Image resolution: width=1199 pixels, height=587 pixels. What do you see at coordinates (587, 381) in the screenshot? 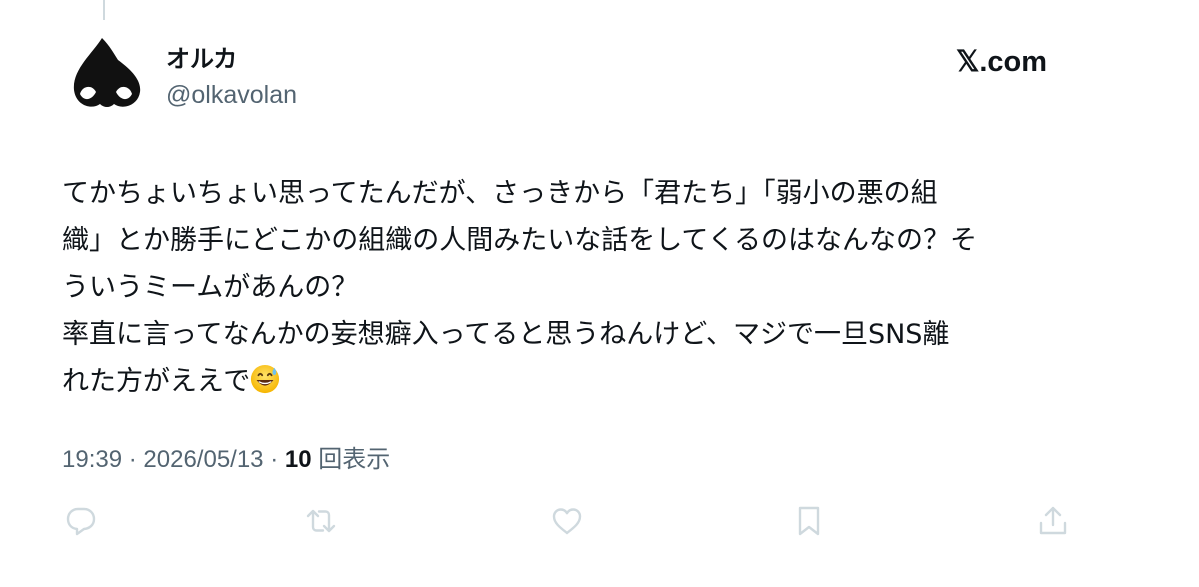
I see `tweet-text-line-last: れた方がええで` at bounding box center [587, 381].